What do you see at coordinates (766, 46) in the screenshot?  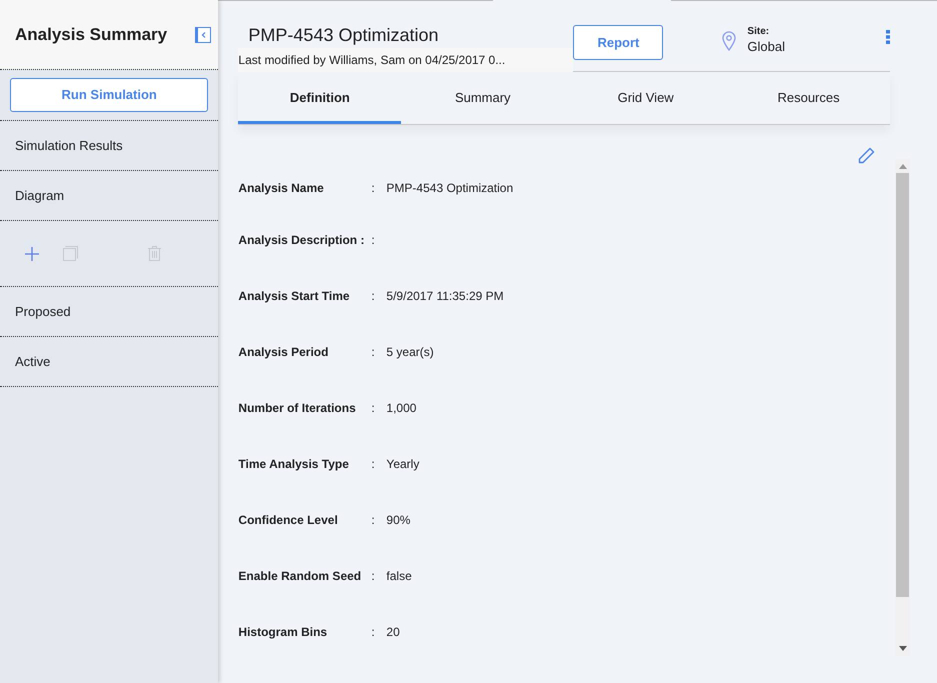 I see `site-value: Global` at bounding box center [766, 46].